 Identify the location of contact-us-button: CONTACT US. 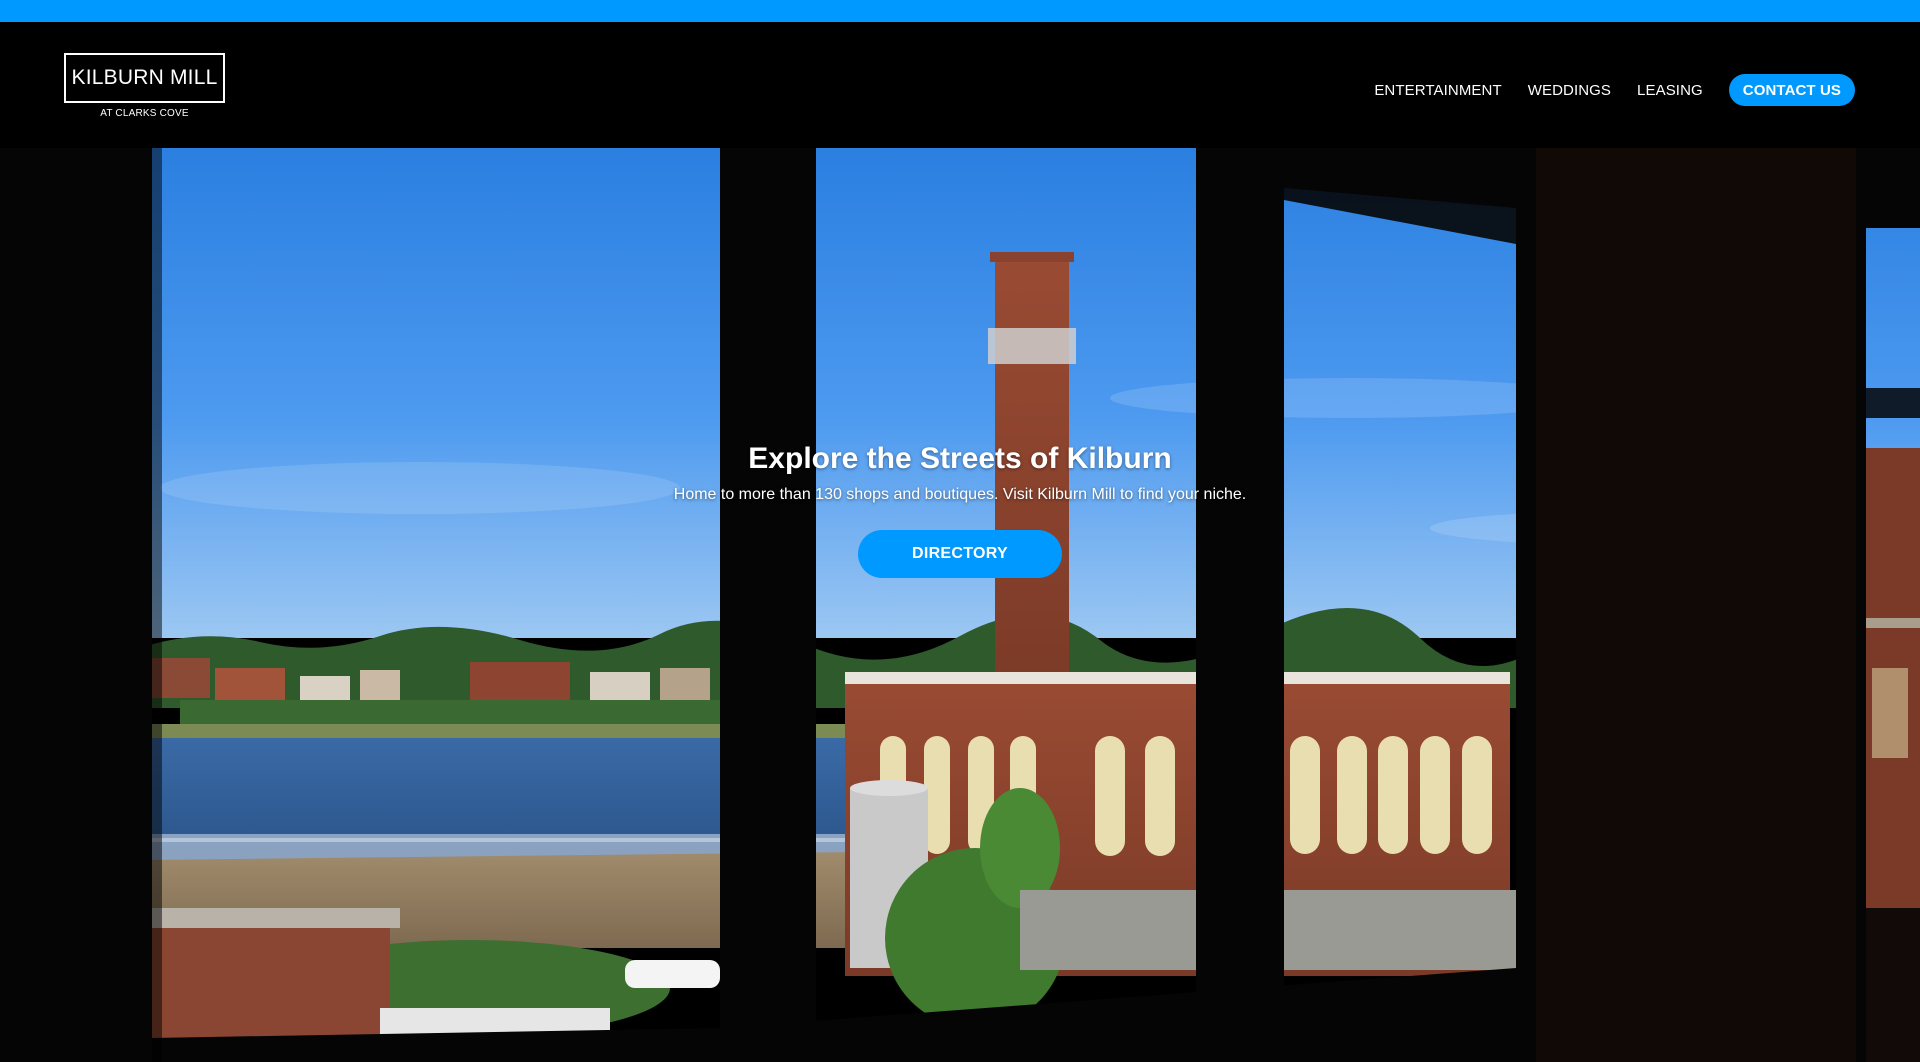
(1791, 90).